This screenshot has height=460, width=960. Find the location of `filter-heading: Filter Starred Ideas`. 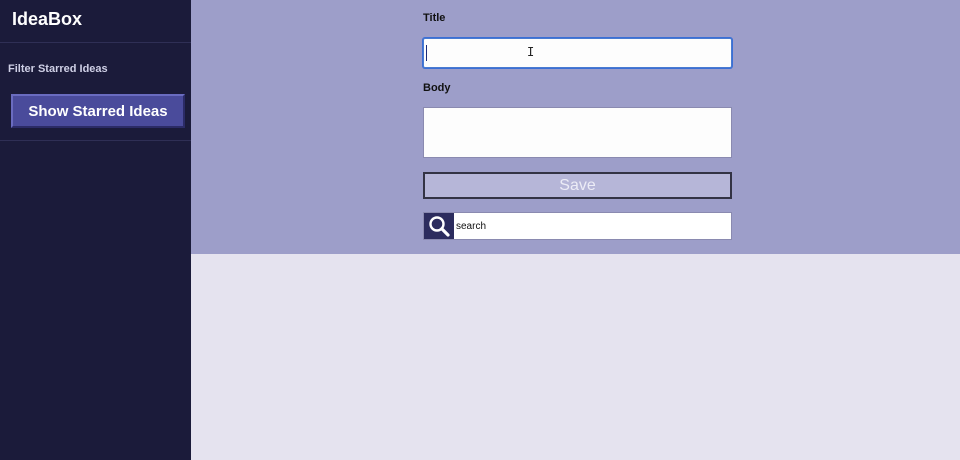

filter-heading: Filter Starred Ideas is located at coordinates (58, 69).